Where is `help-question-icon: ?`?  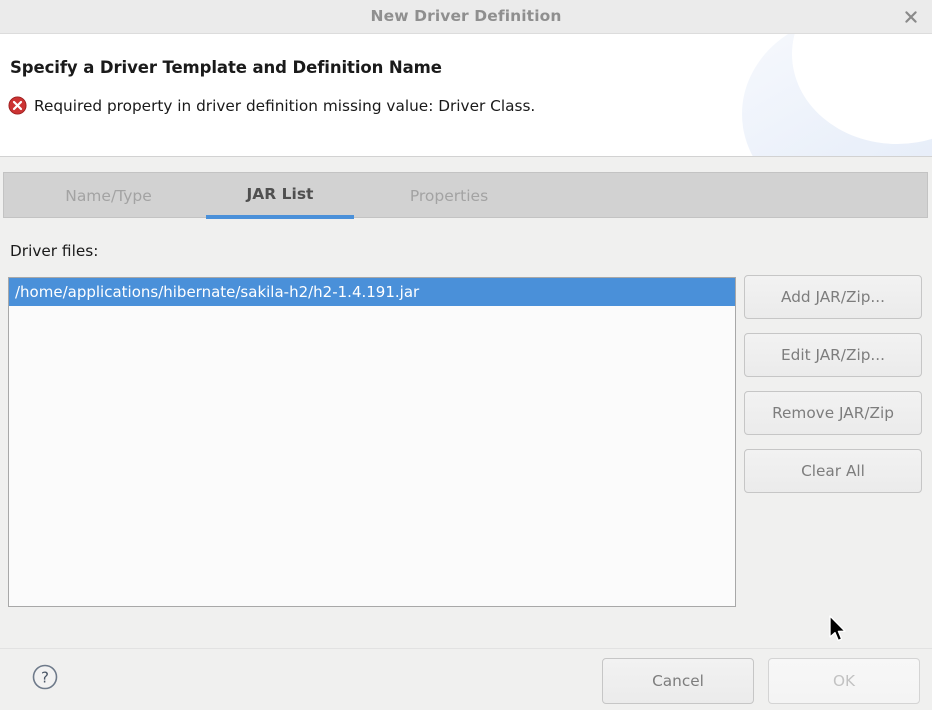 help-question-icon: ? is located at coordinates (45, 677).